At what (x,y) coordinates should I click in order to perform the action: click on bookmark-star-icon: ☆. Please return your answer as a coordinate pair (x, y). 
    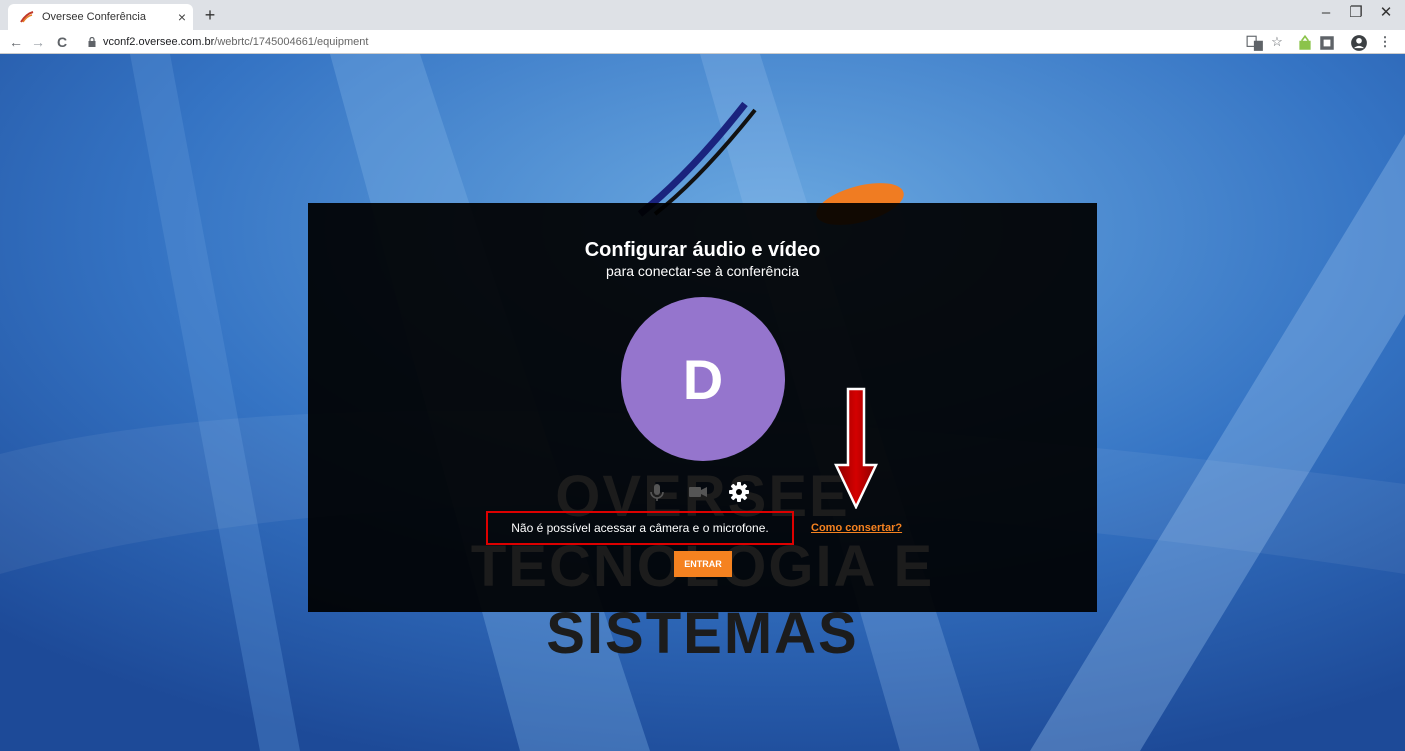
    Looking at the image, I should click on (1277, 42).